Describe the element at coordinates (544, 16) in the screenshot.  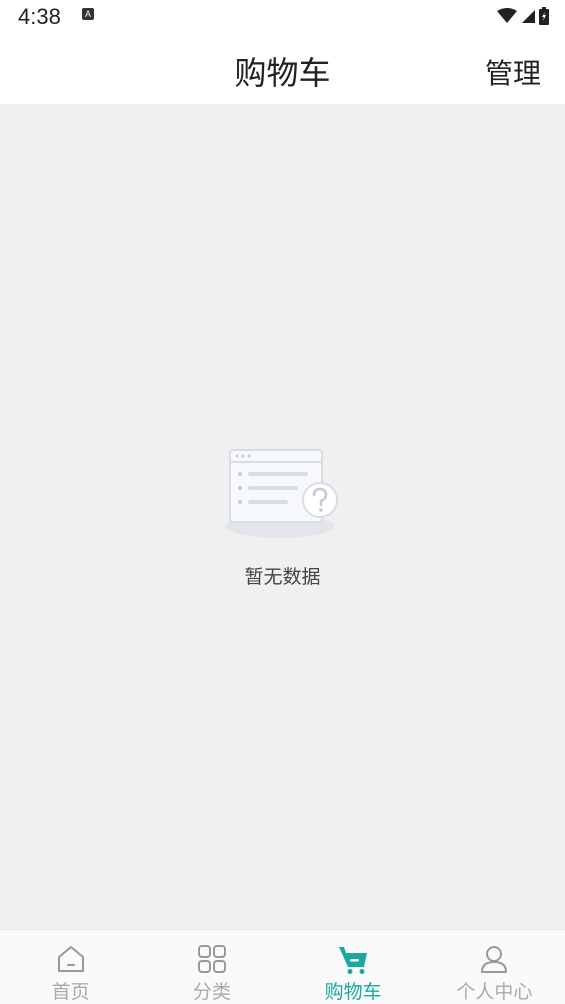
I see `battery-icon` at that location.